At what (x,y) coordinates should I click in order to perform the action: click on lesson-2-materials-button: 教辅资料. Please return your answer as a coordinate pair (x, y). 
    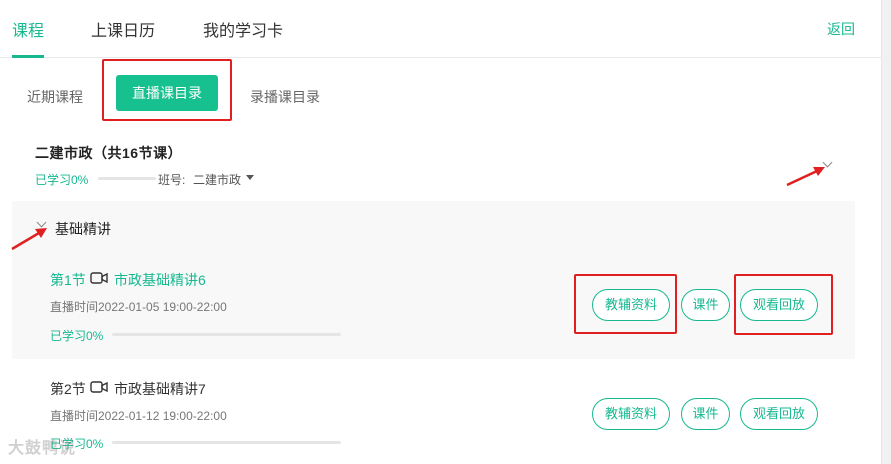
    Looking at the image, I should click on (631, 414).